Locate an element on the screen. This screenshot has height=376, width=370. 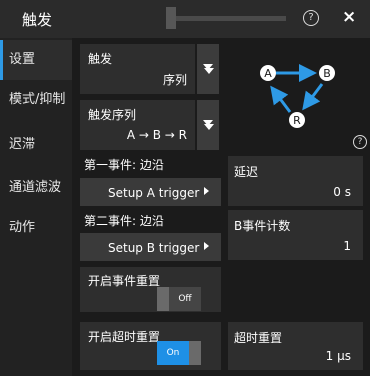
timeout-reset-value: 1 µs is located at coordinates (338, 356).